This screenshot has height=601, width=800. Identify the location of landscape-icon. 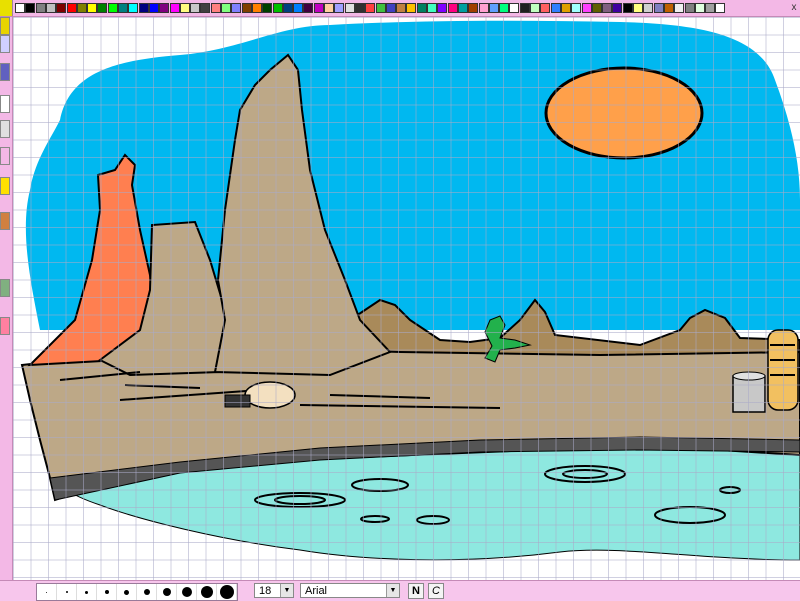
(5, 288).